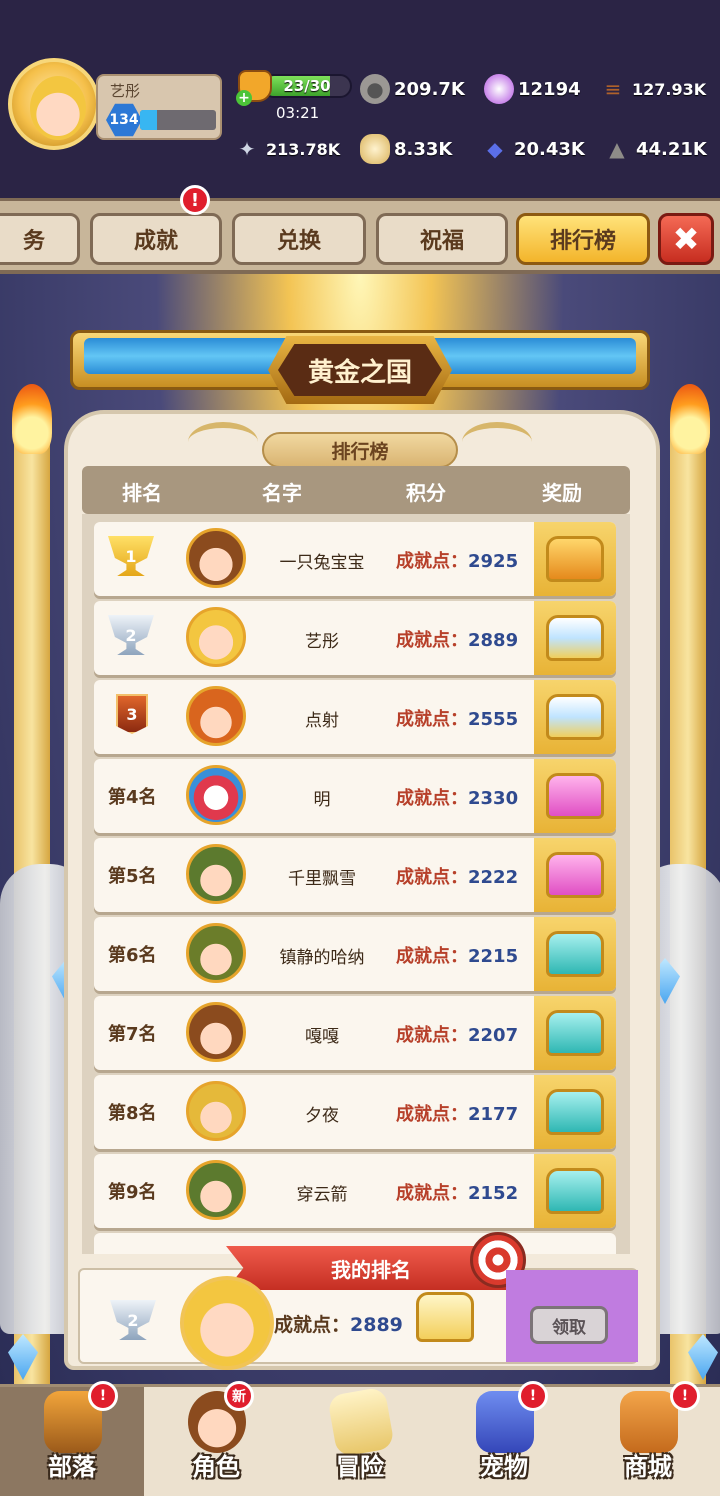 The image size is (720, 1496). I want to click on shop-bag-icon, so click(649, 1422).